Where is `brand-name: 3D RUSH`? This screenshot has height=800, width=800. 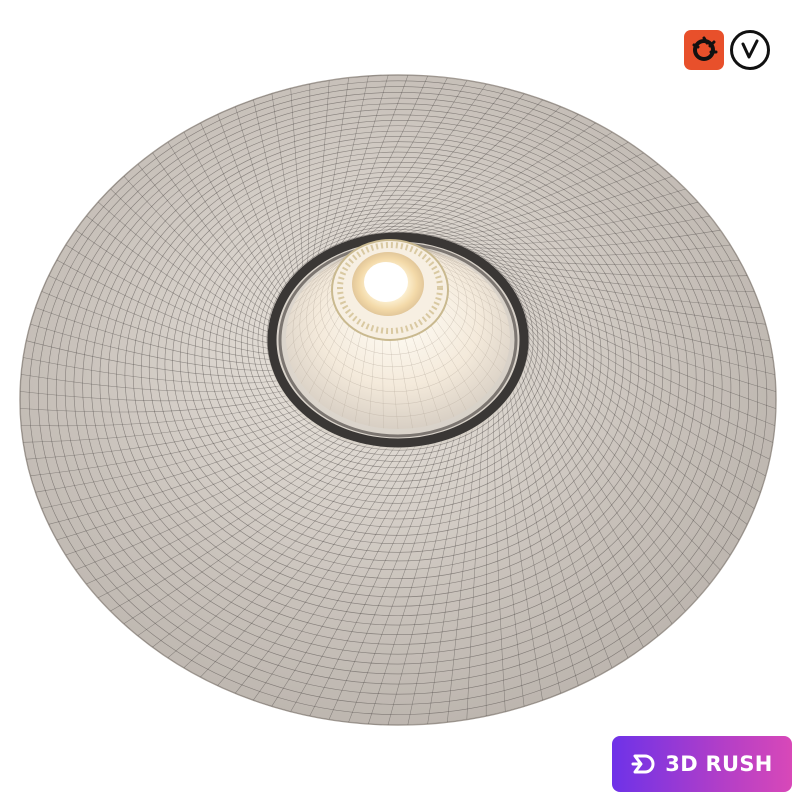 brand-name: 3D RUSH is located at coordinates (719, 764).